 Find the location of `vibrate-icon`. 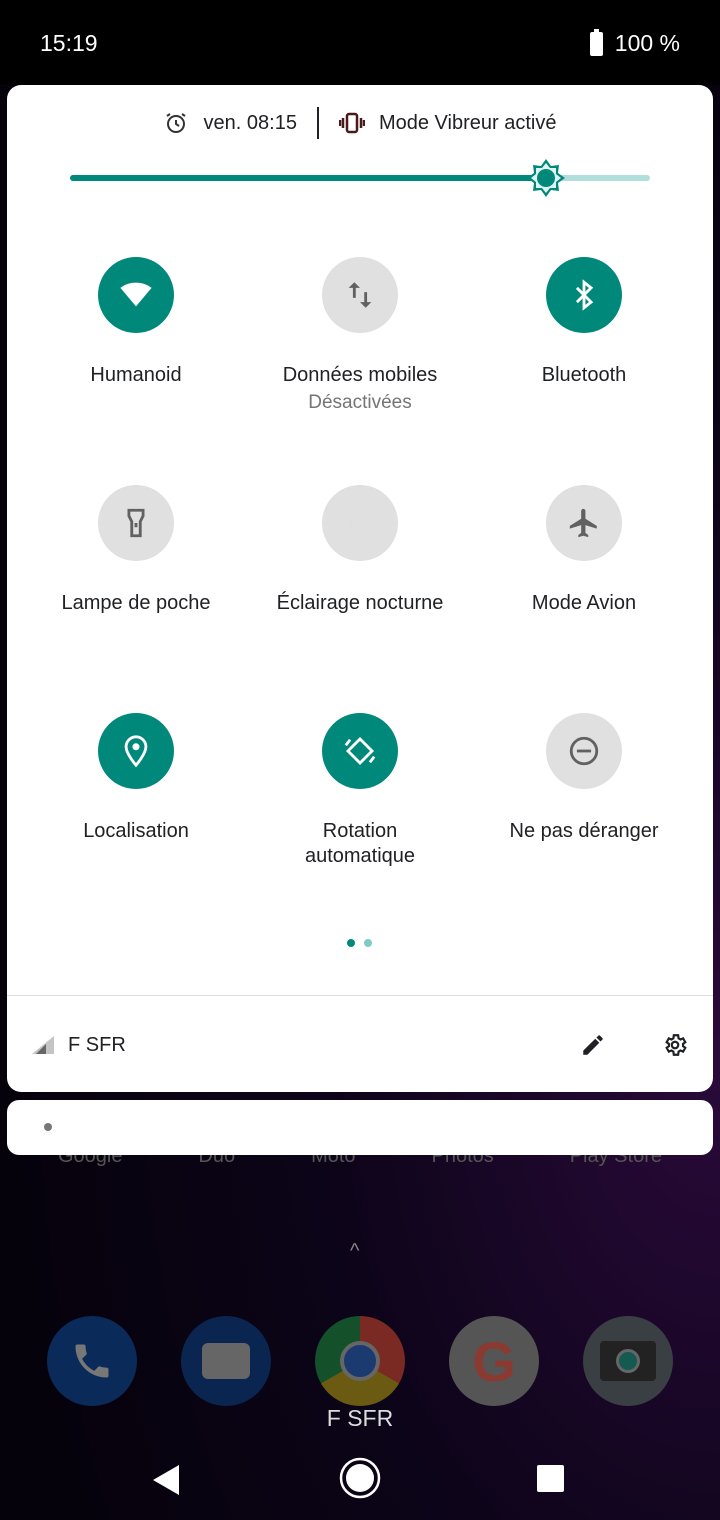

vibrate-icon is located at coordinates (351, 123).